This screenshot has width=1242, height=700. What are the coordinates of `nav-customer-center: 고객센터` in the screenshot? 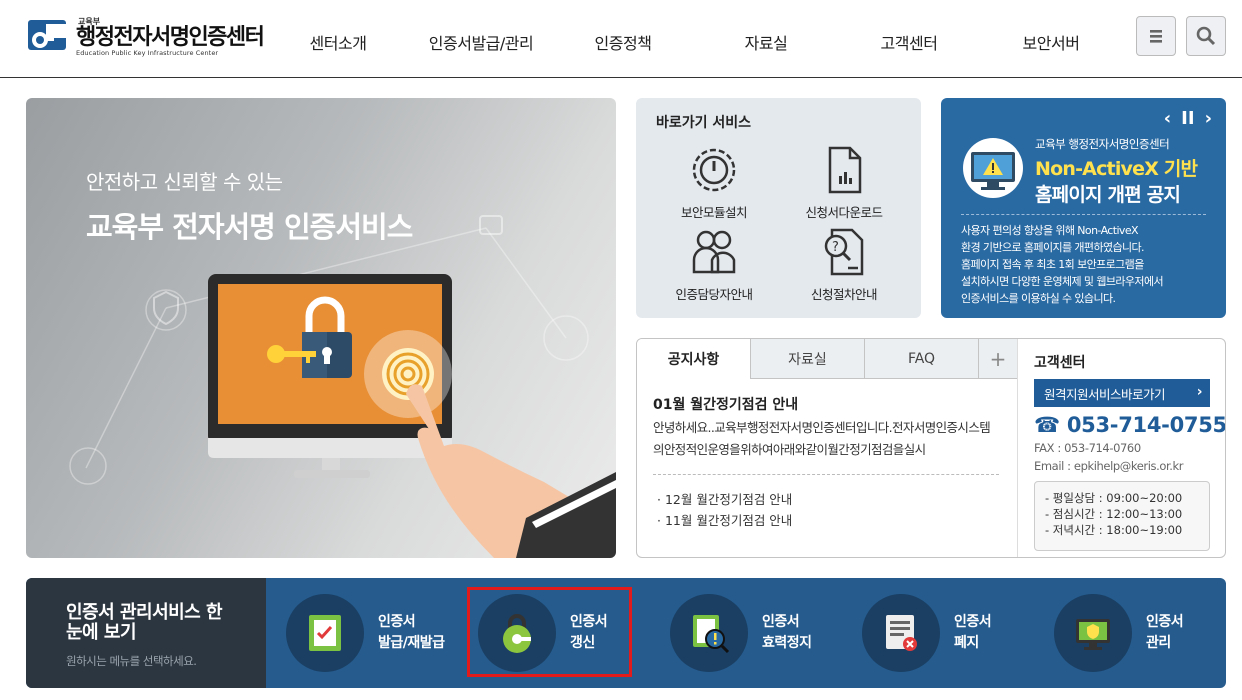 It's located at (909, 42).